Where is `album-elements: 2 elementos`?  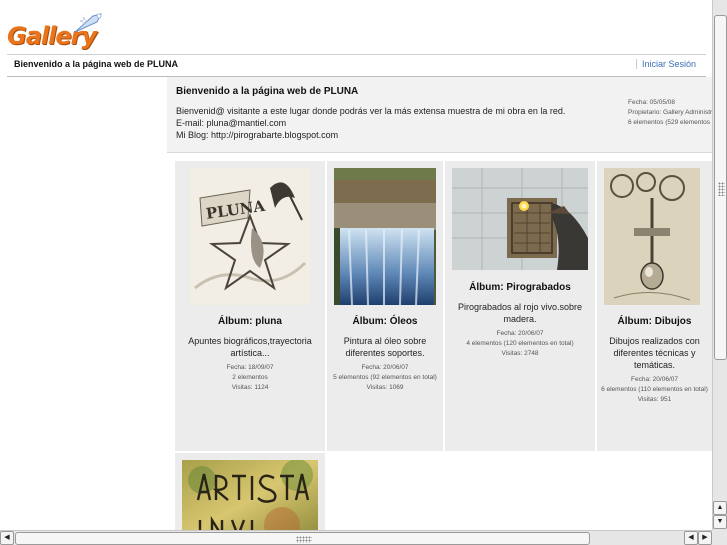 album-elements: 2 elementos is located at coordinates (250, 377).